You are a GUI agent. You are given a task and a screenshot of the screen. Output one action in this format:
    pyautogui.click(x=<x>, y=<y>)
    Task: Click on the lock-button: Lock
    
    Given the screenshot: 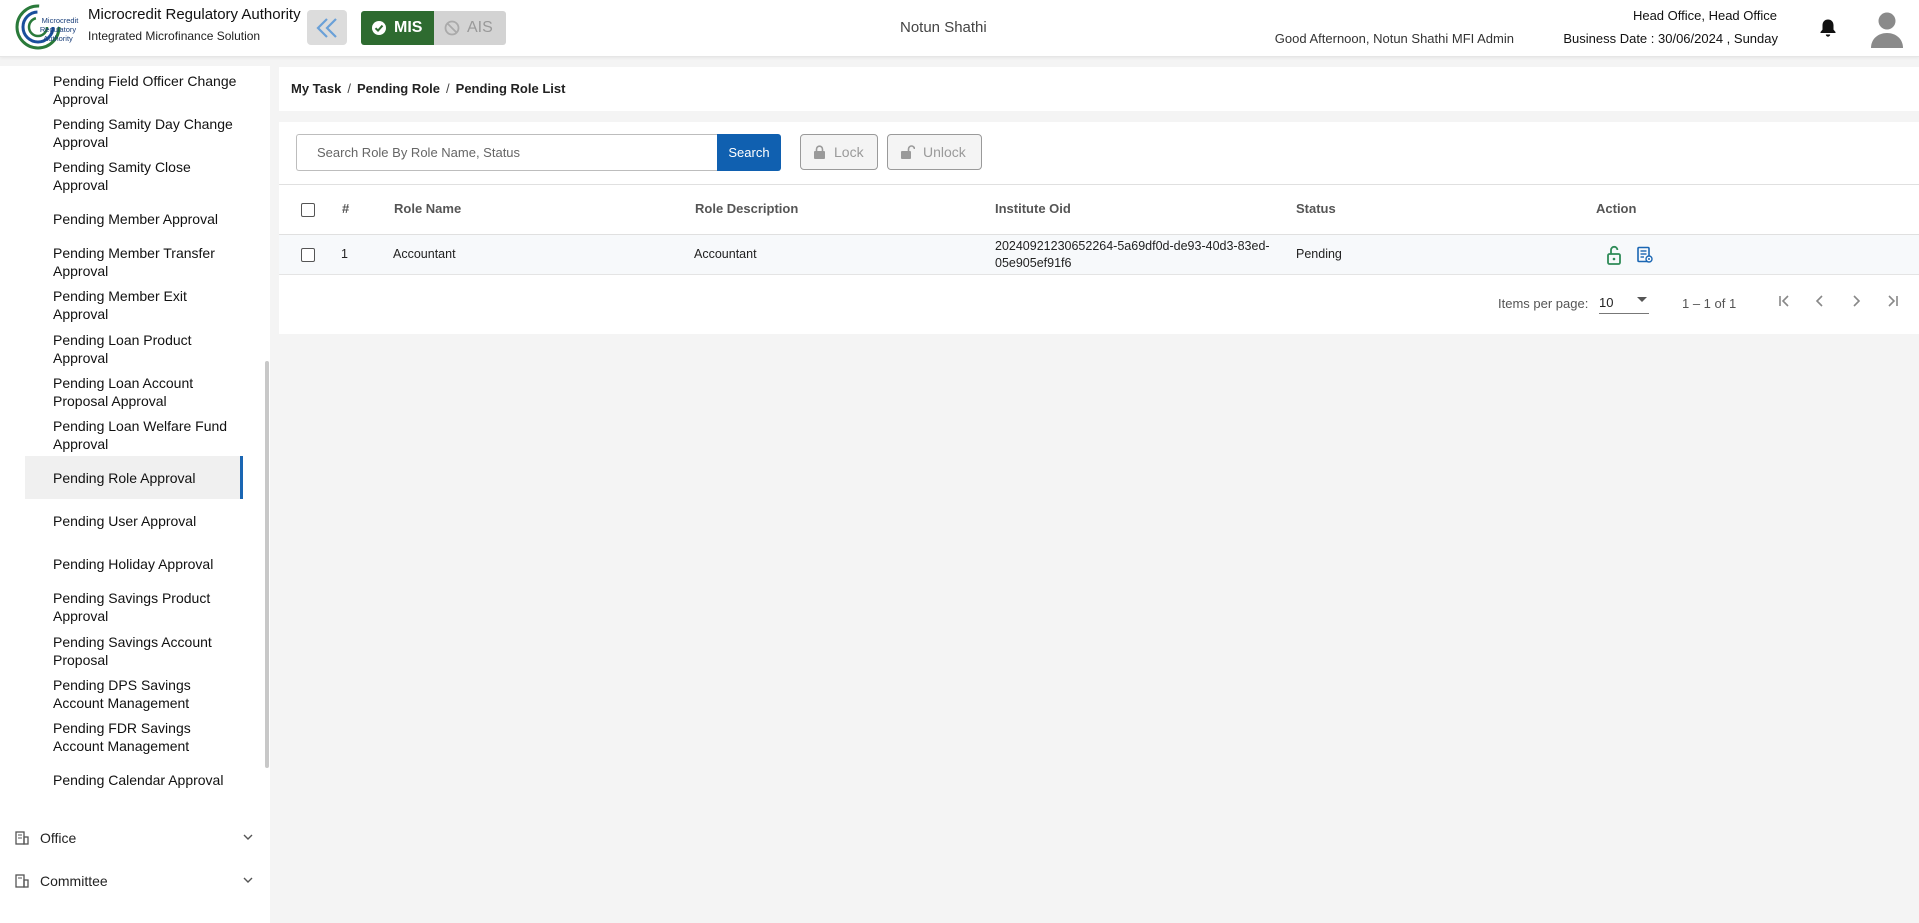 What is the action you would take?
    pyautogui.click(x=839, y=152)
    